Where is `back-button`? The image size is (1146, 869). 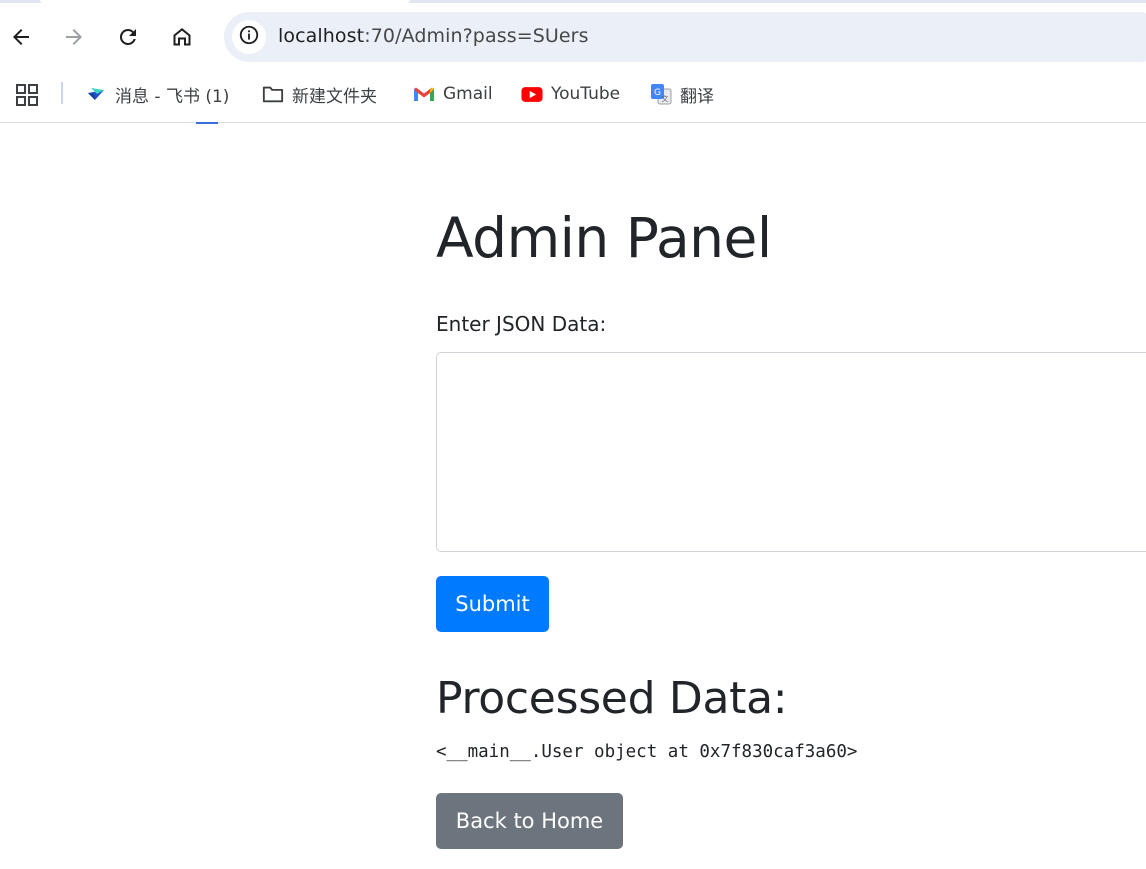 back-button is located at coordinates (21, 37).